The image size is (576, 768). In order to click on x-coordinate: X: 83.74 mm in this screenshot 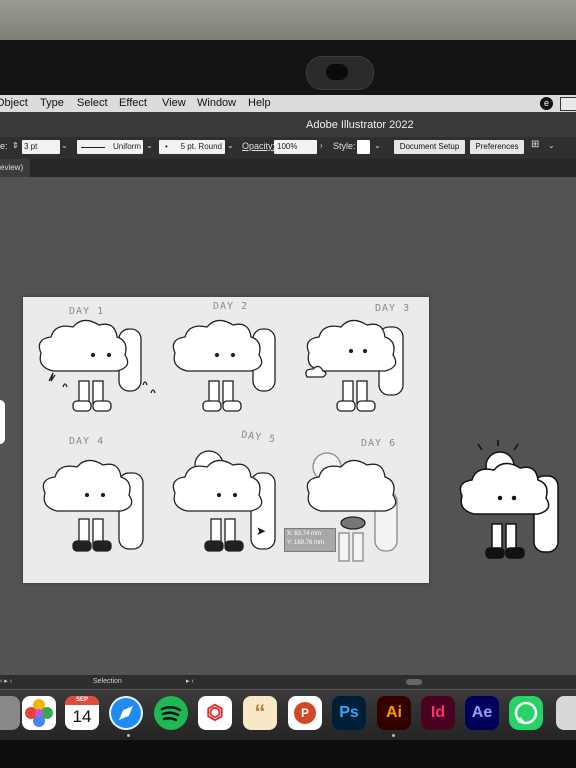, I will do `click(304, 534)`.